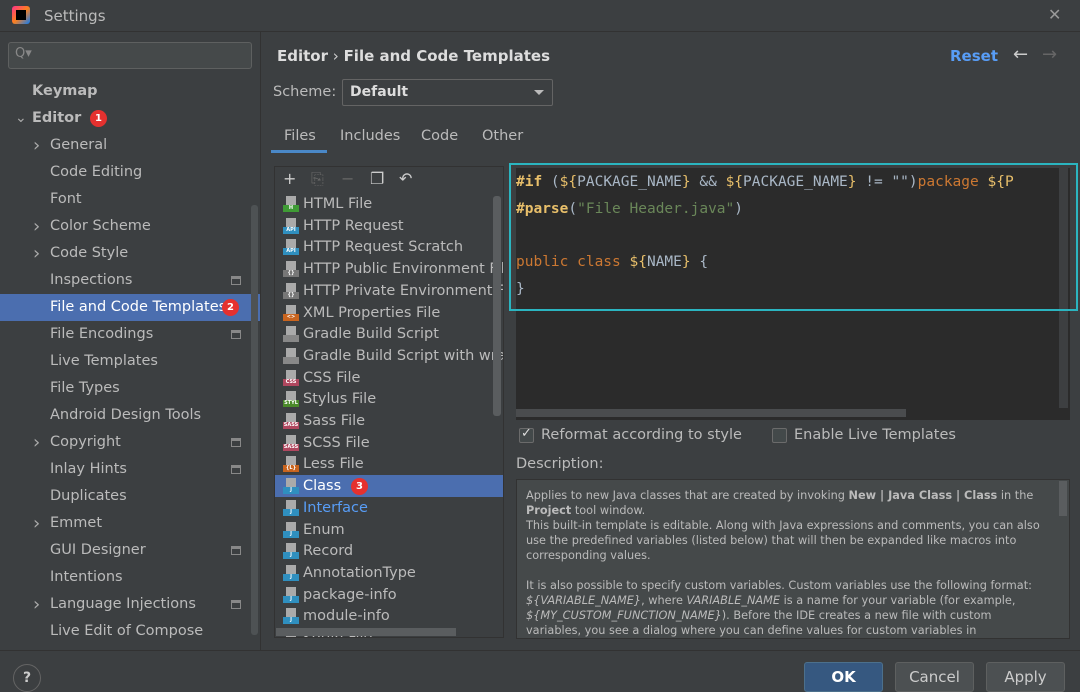 The image size is (1080, 692). I want to click on forward-arrow-icon: →, so click(1049, 54).